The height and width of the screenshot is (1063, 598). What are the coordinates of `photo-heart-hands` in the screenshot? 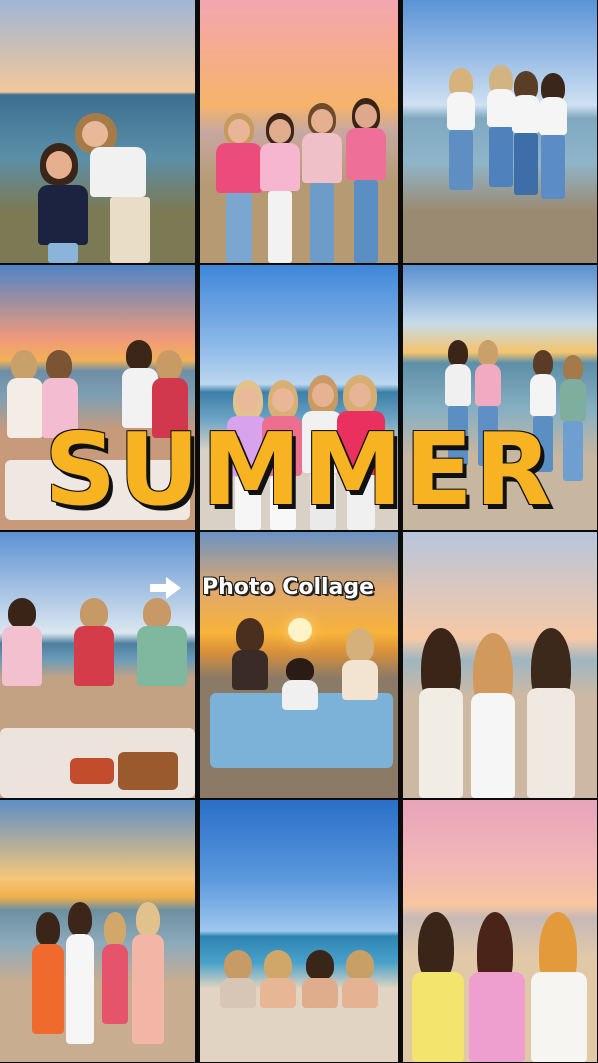 It's located at (500, 665).